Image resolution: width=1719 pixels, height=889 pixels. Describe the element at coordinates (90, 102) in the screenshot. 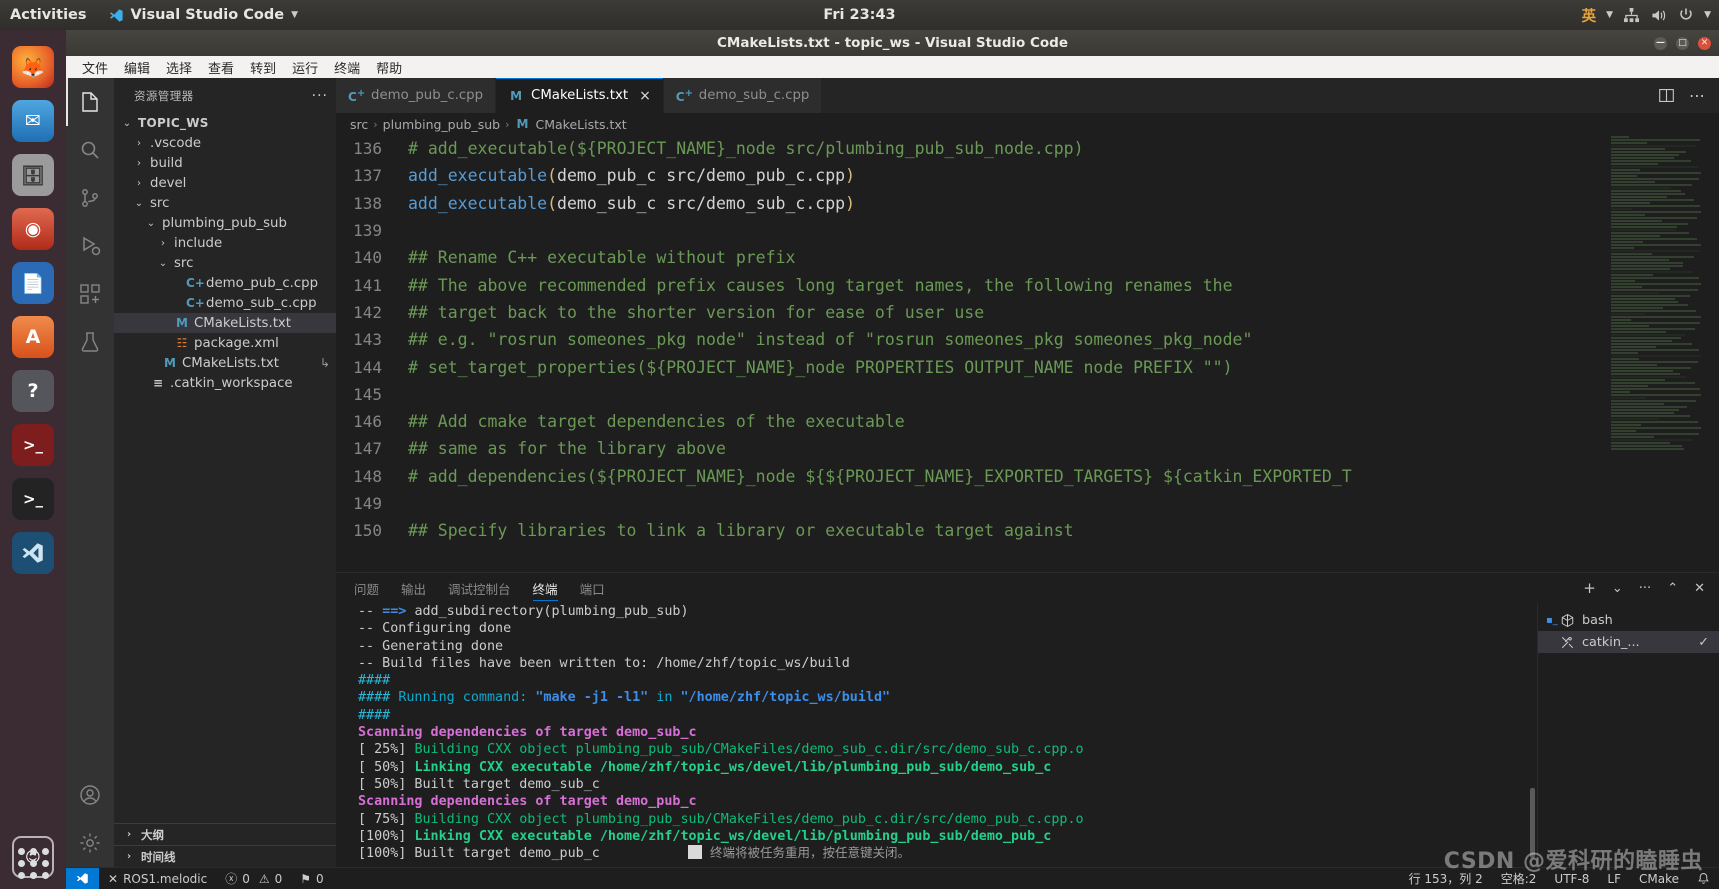

I see `activity-bar-item-explorer` at that location.